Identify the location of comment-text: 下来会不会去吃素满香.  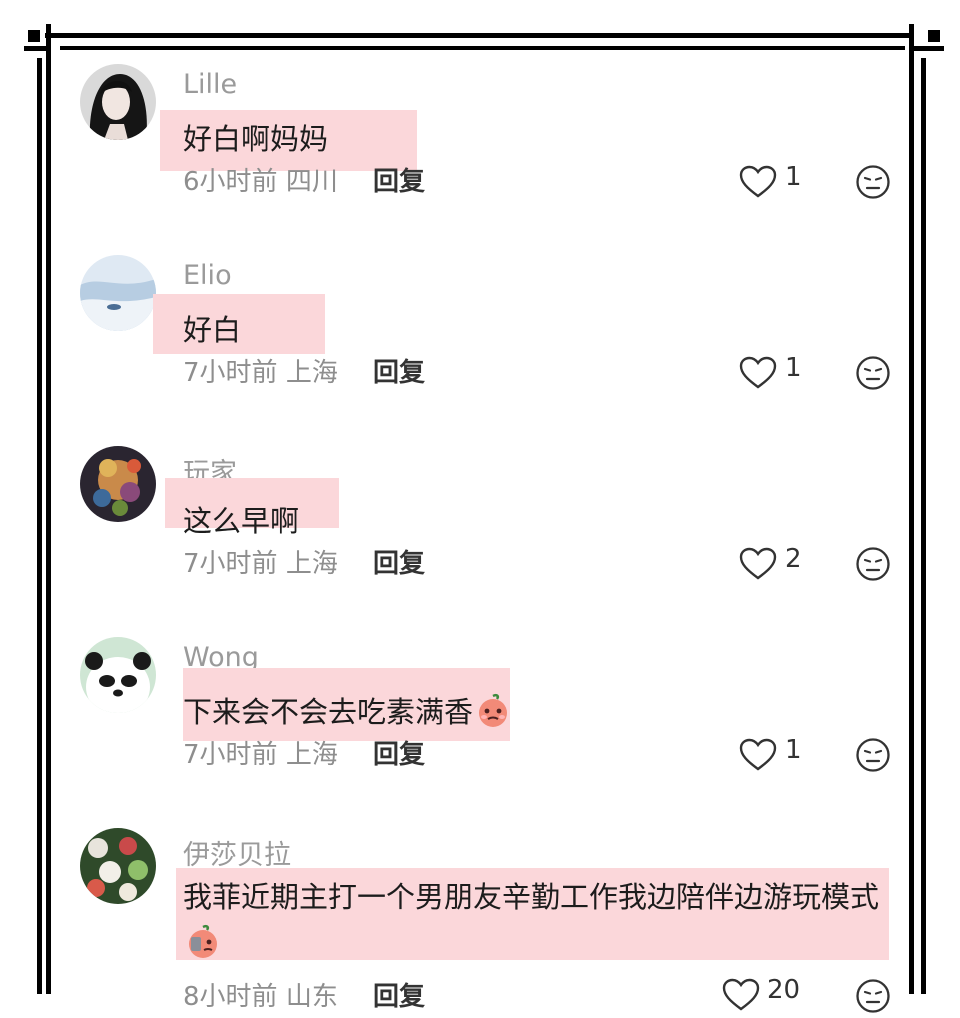
(538, 712).